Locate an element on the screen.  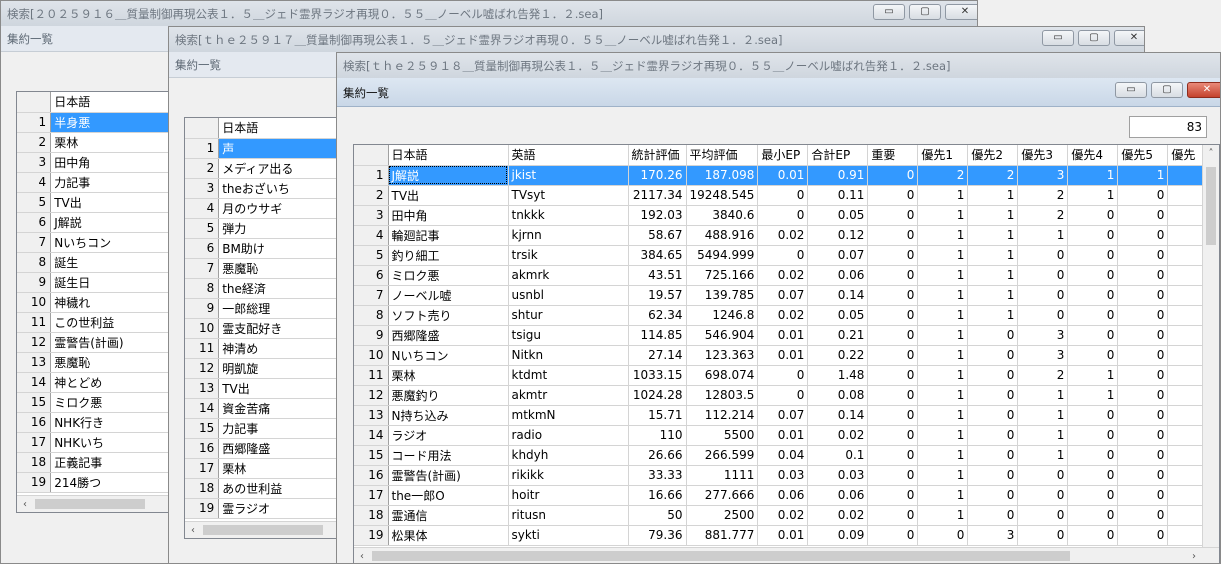
cell-japanese: 月のウサギ is located at coordinates (283, 208).